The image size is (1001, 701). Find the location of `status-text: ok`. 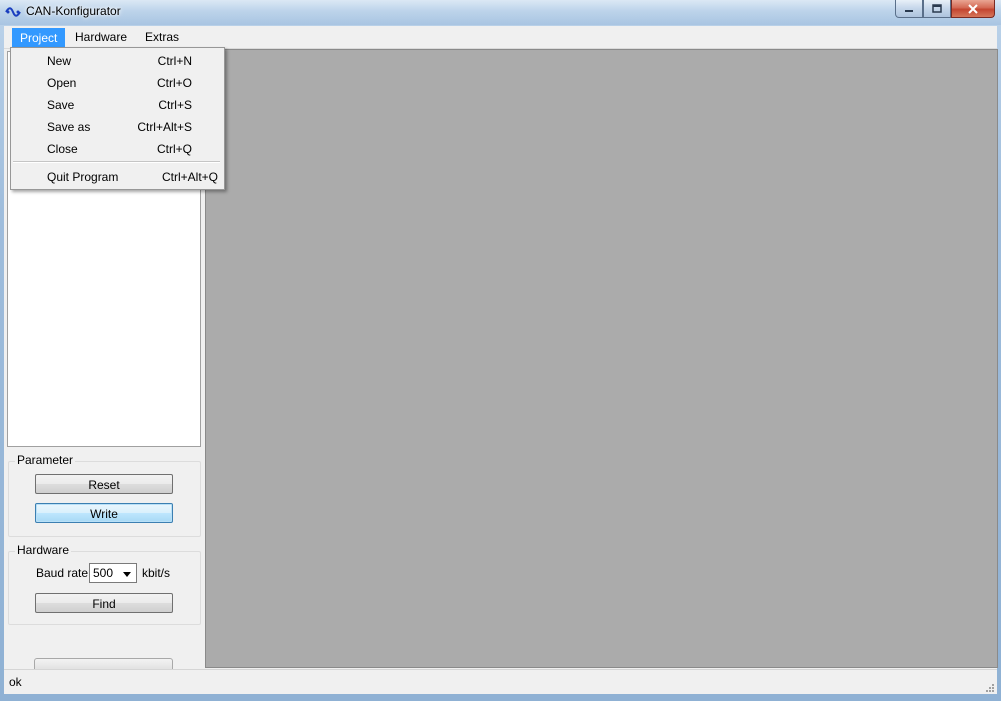

status-text: ok is located at coordinates (15, 682).